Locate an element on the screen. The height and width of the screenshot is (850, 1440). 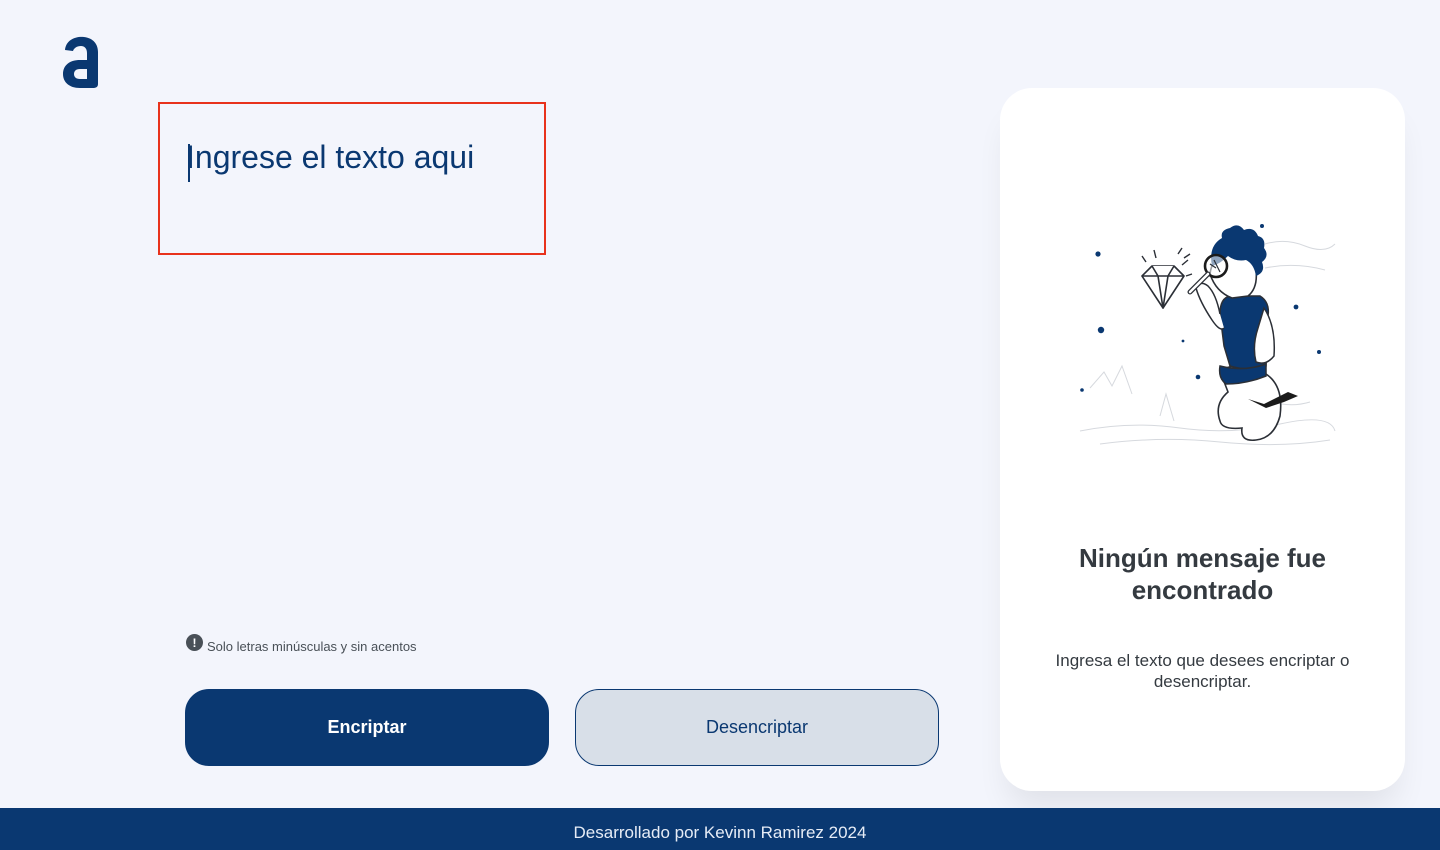
result-title: Ningún mensaje fue encontrado is located at coordinates (1202, 574).